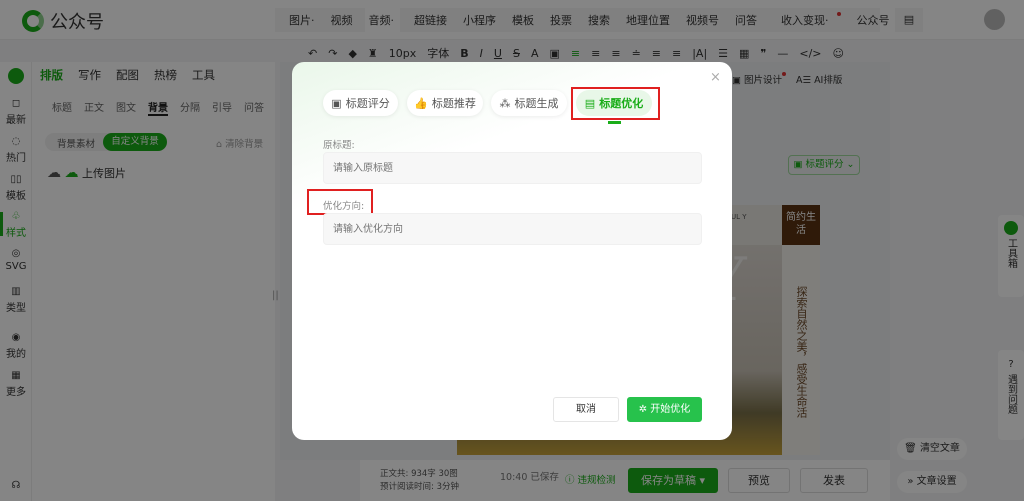  Describe the element at coordinates (643, 409) in the screenshot. I see `sparkle-icon: ✲` at that location.